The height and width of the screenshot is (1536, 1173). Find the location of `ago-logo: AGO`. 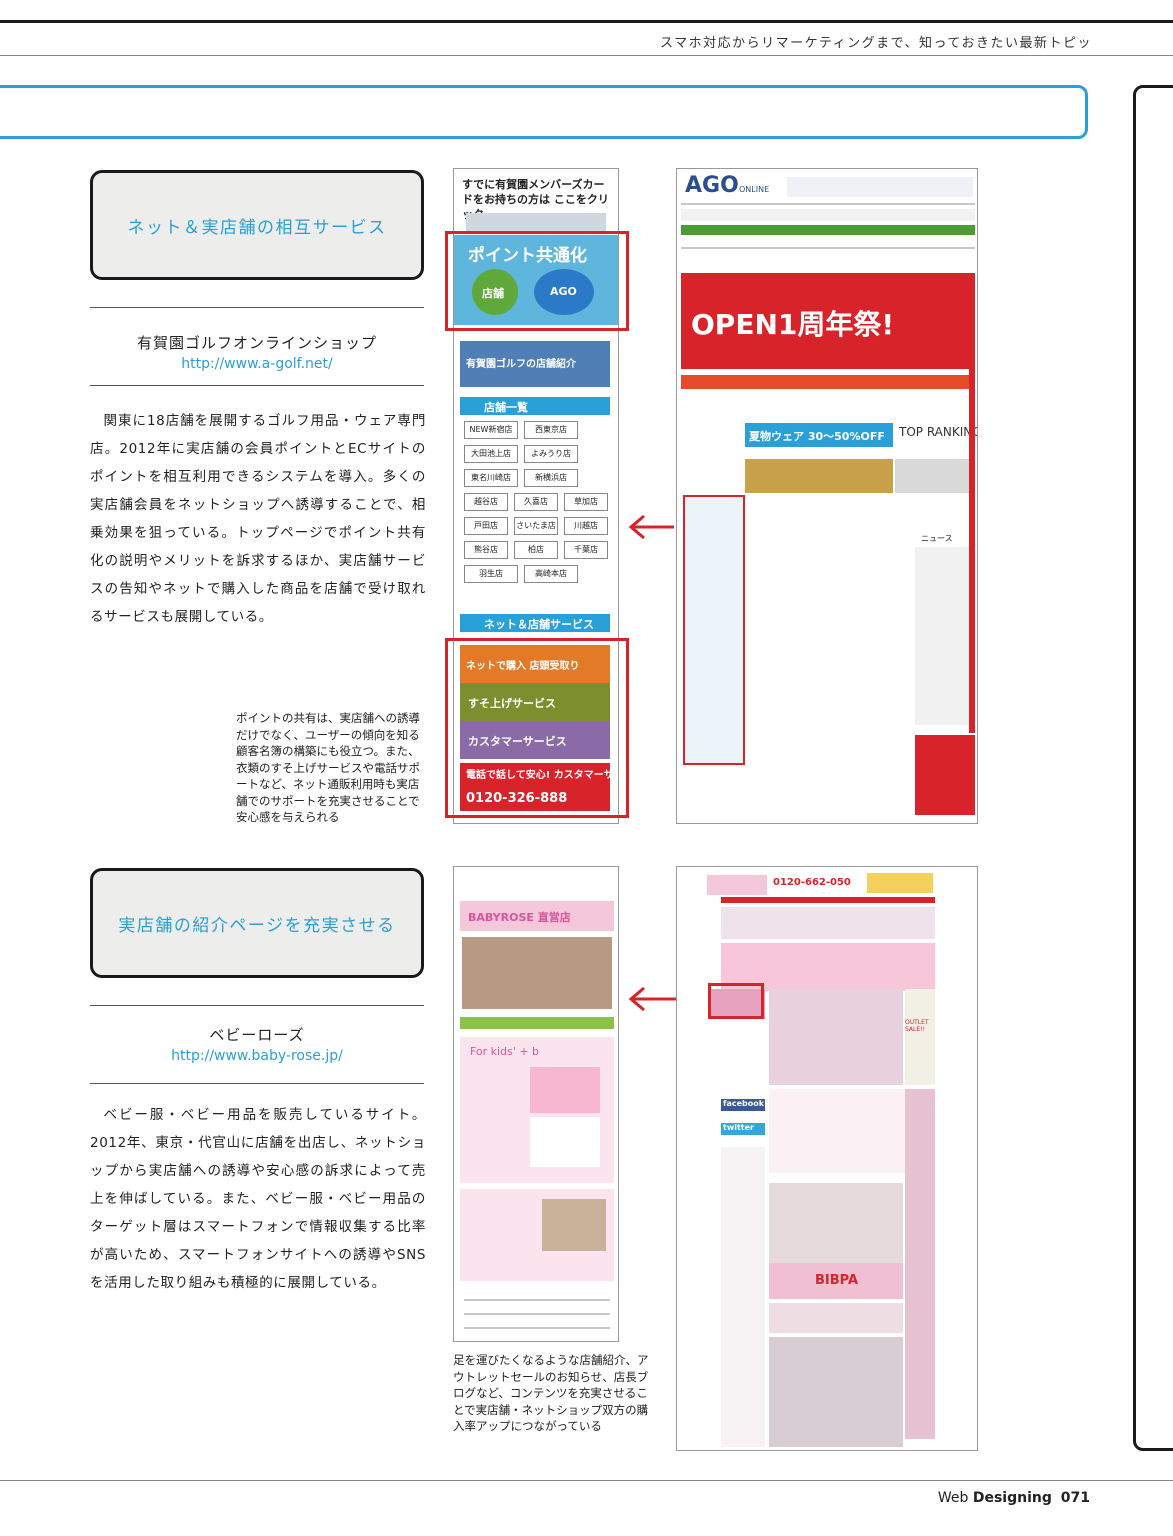

ago-logo: AGO is located at coordinates (712, 185).